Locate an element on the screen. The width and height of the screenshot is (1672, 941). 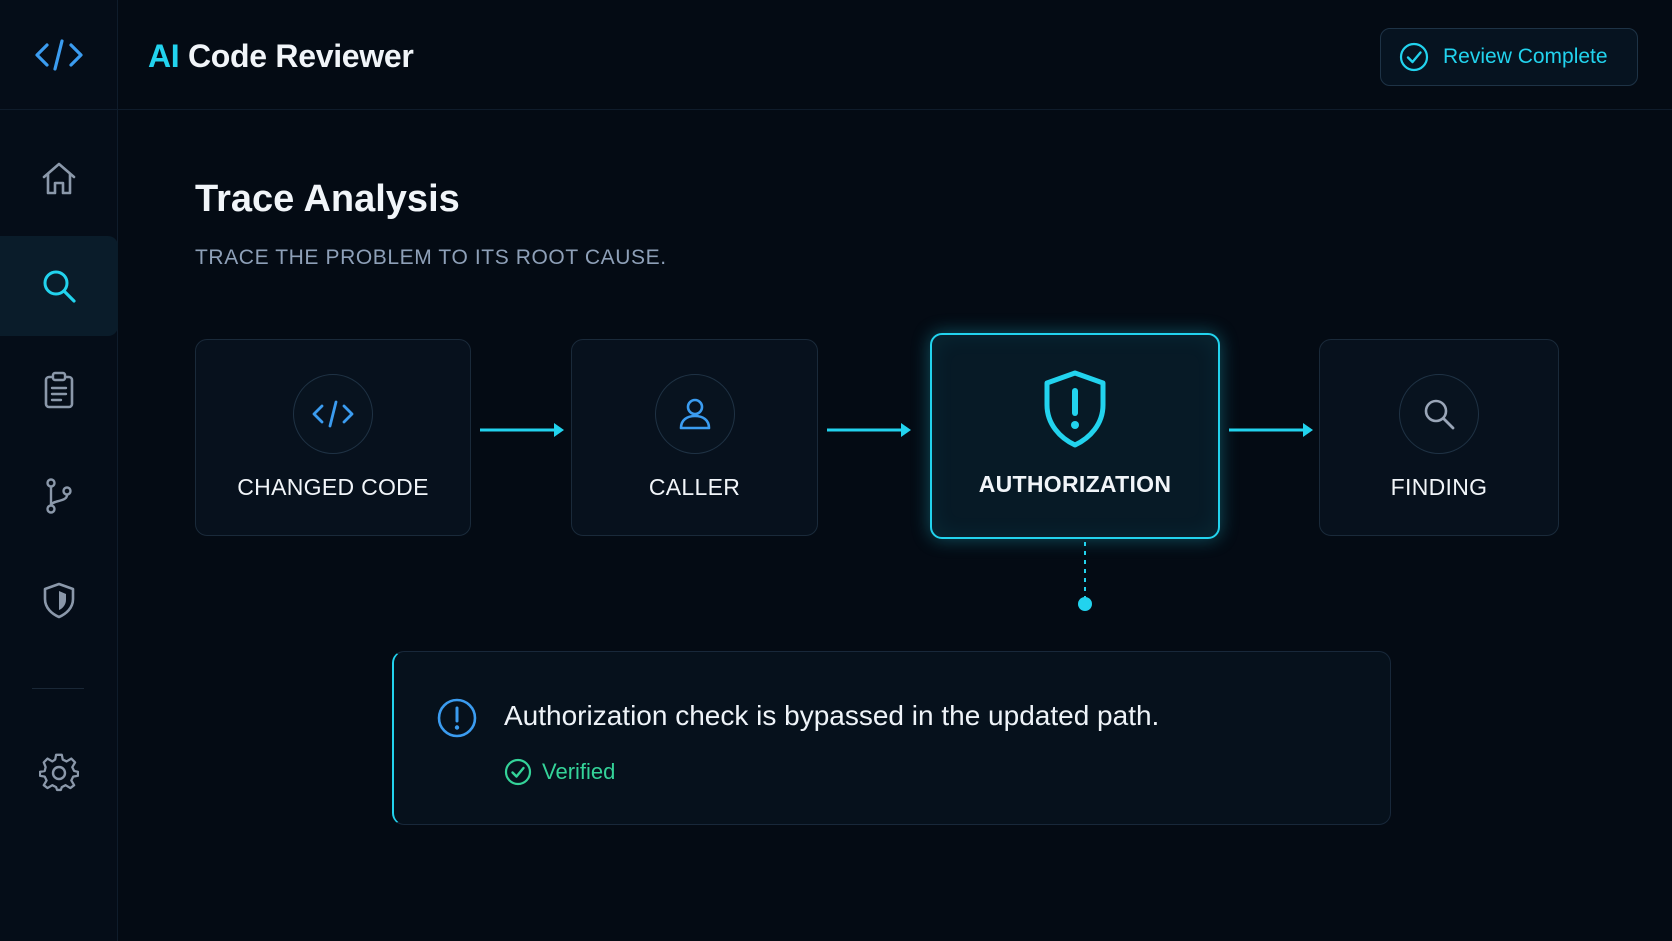
sidebar-item-clipboard is located at coordinates (59, 390).